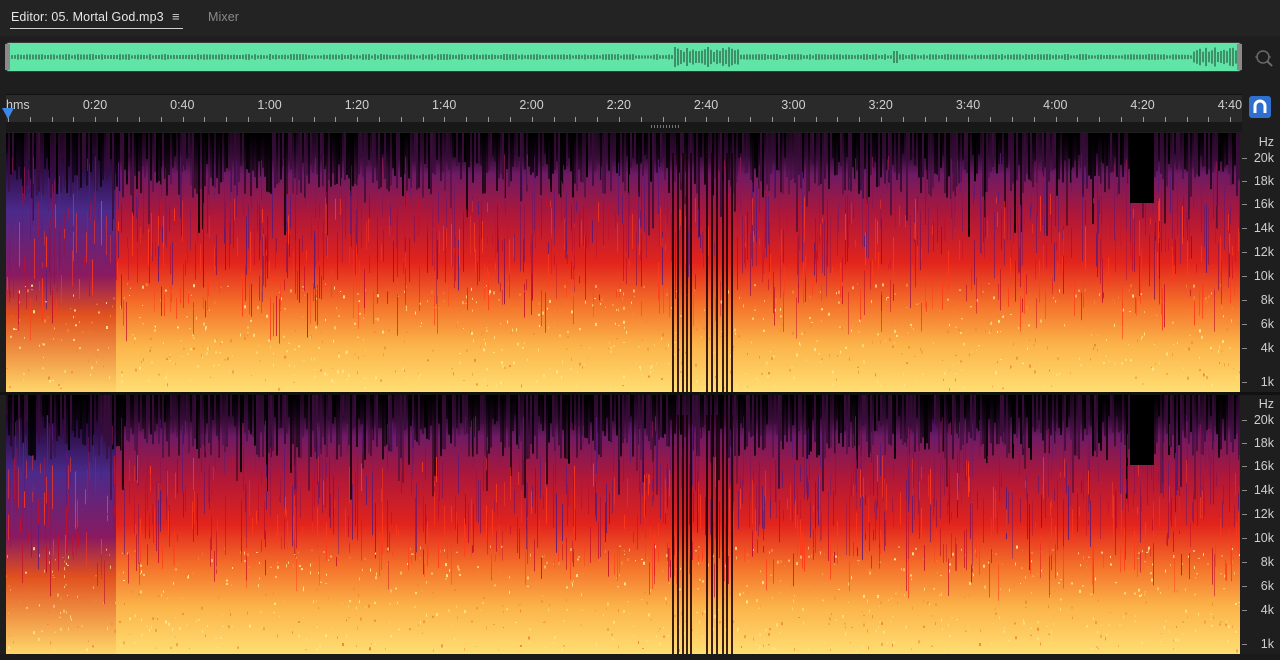 This screenshot has height=660, width=1280. What do you see at coordinates (640, 18) in the screenshot?
I see `panel-tab-bar: Editor: 05. Mortal God.mp3 ≡ Mixer` at bounding box center [640, 18].